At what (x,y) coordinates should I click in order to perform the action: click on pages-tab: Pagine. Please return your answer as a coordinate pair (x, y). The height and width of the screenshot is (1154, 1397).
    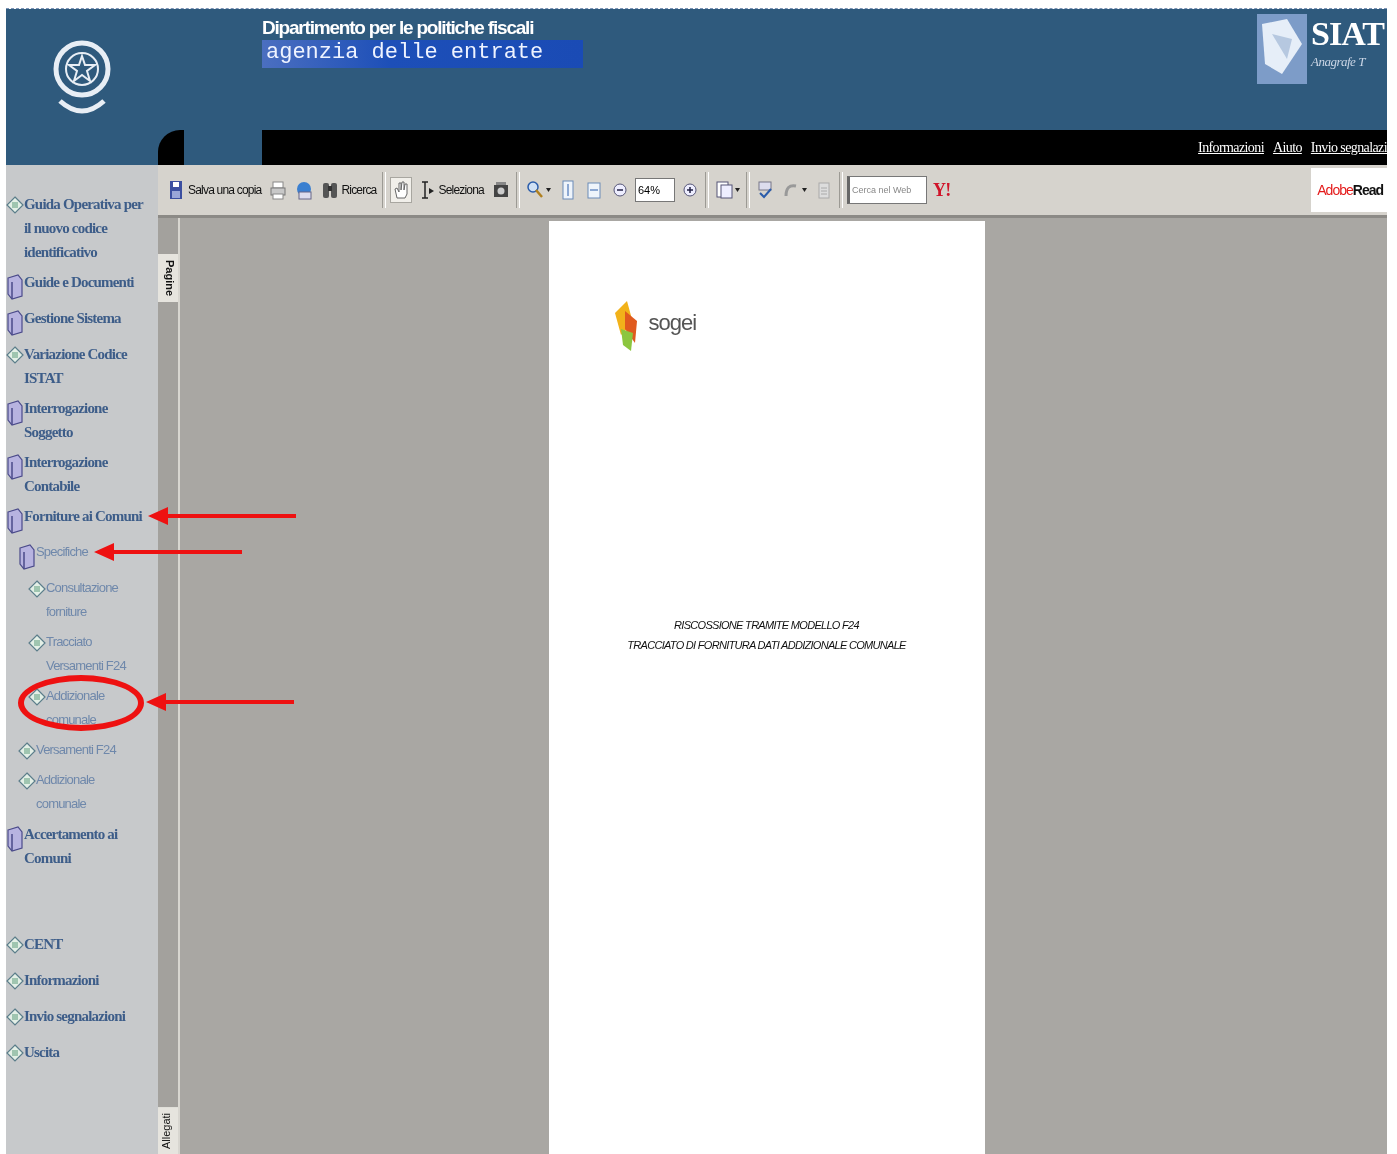
    Looking at the image, I should click on (168, 278).